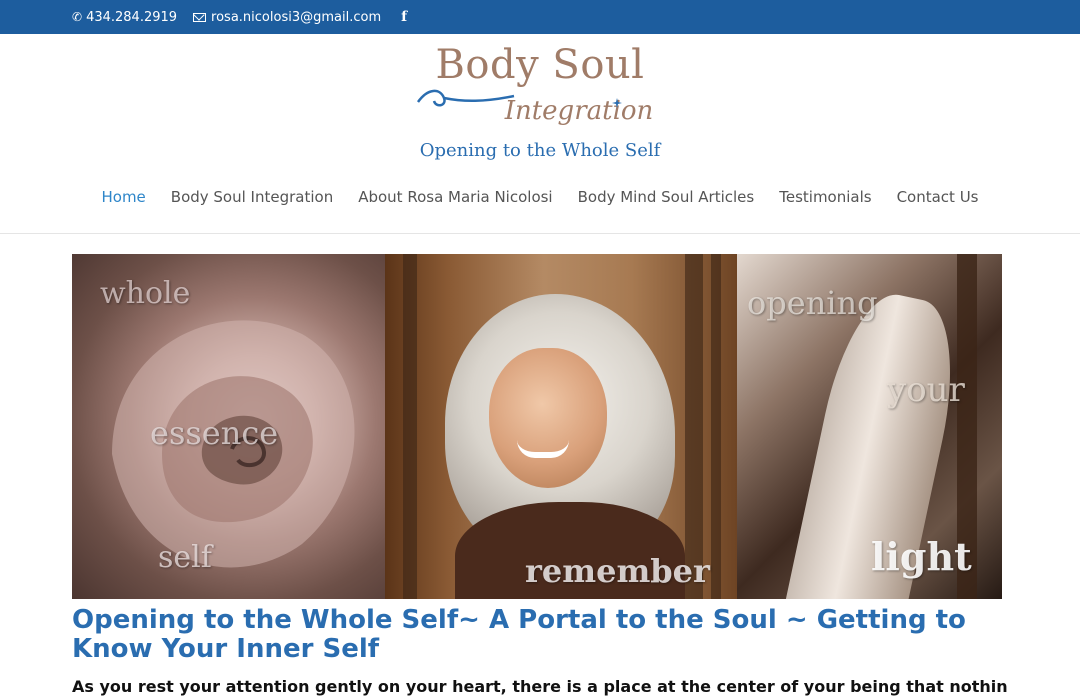 This screenshot has width=1080, height=700. Describe the element at coordinates (252, 201) in the screenshot. I see `nav-body-soul-integration: Body Soul Integration` at that location.